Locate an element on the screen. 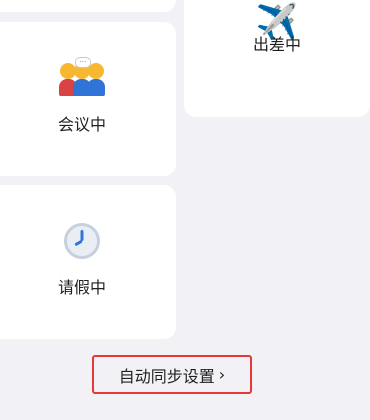 The width and height of the screenshot is (370, 420). auto-sync-settings-link: 自动同步设置 › is located at coordinates (172, 374).